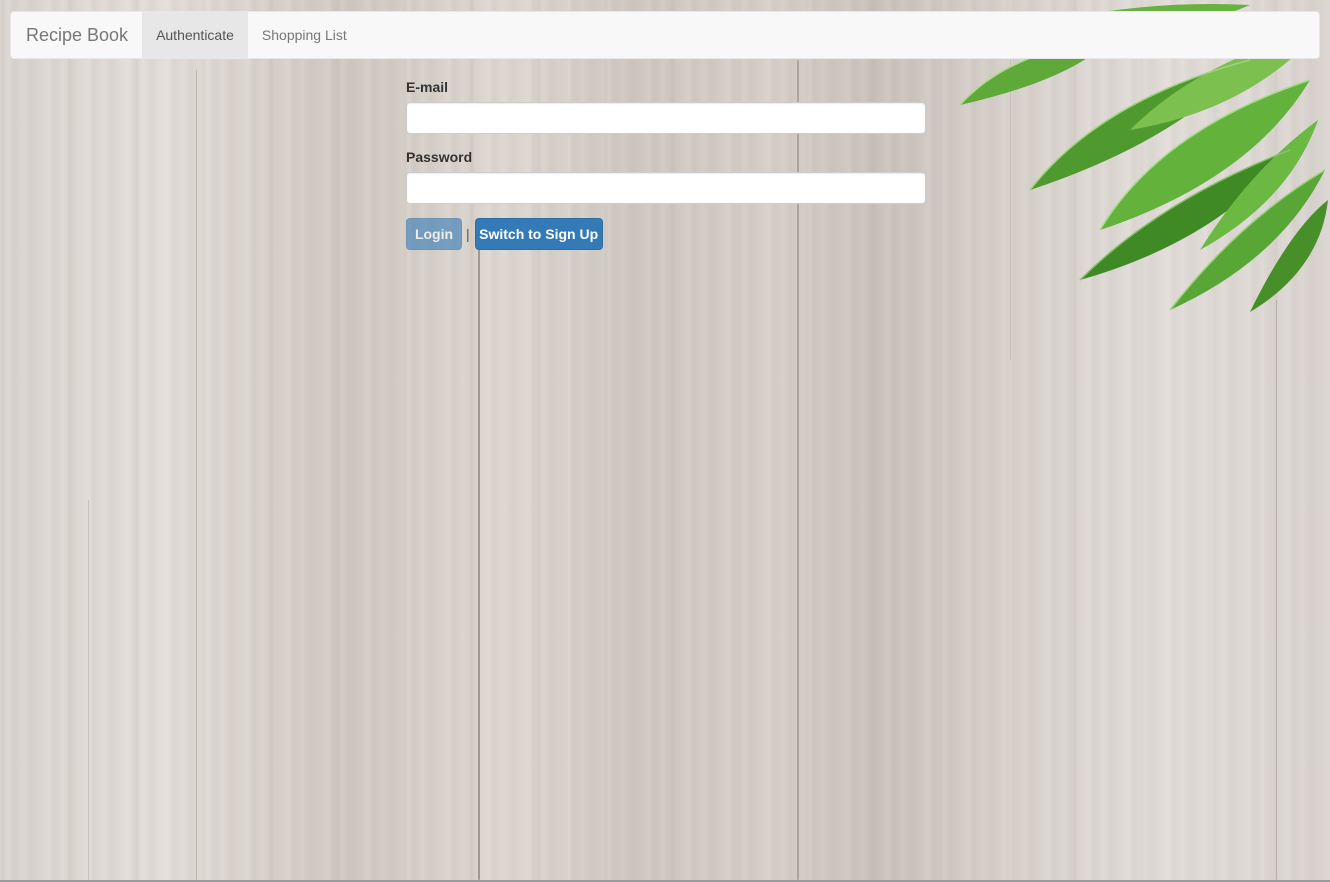 Image resolution: width=1330 pixels, height=882 pixels. I want to click on form-buttons: Login | Switch to Sign Up, so click(504, 234).